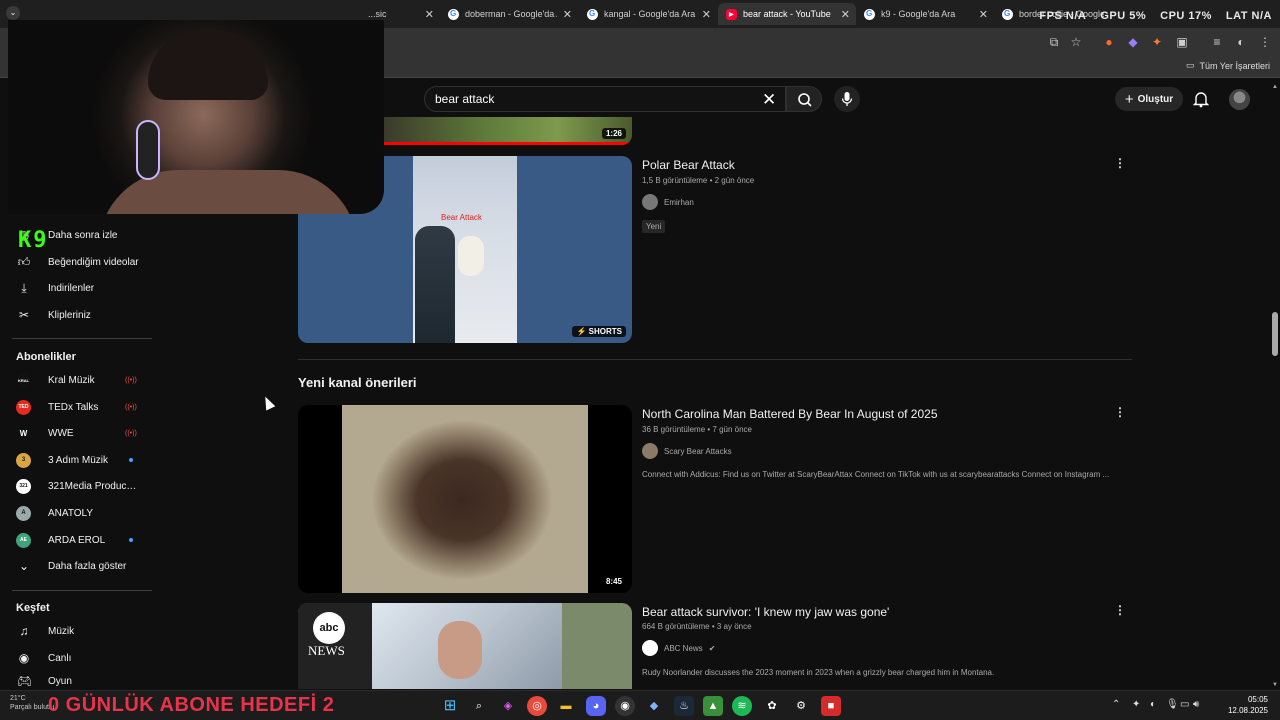  I want to click on search-icon: ⌕, so click(479, 706).